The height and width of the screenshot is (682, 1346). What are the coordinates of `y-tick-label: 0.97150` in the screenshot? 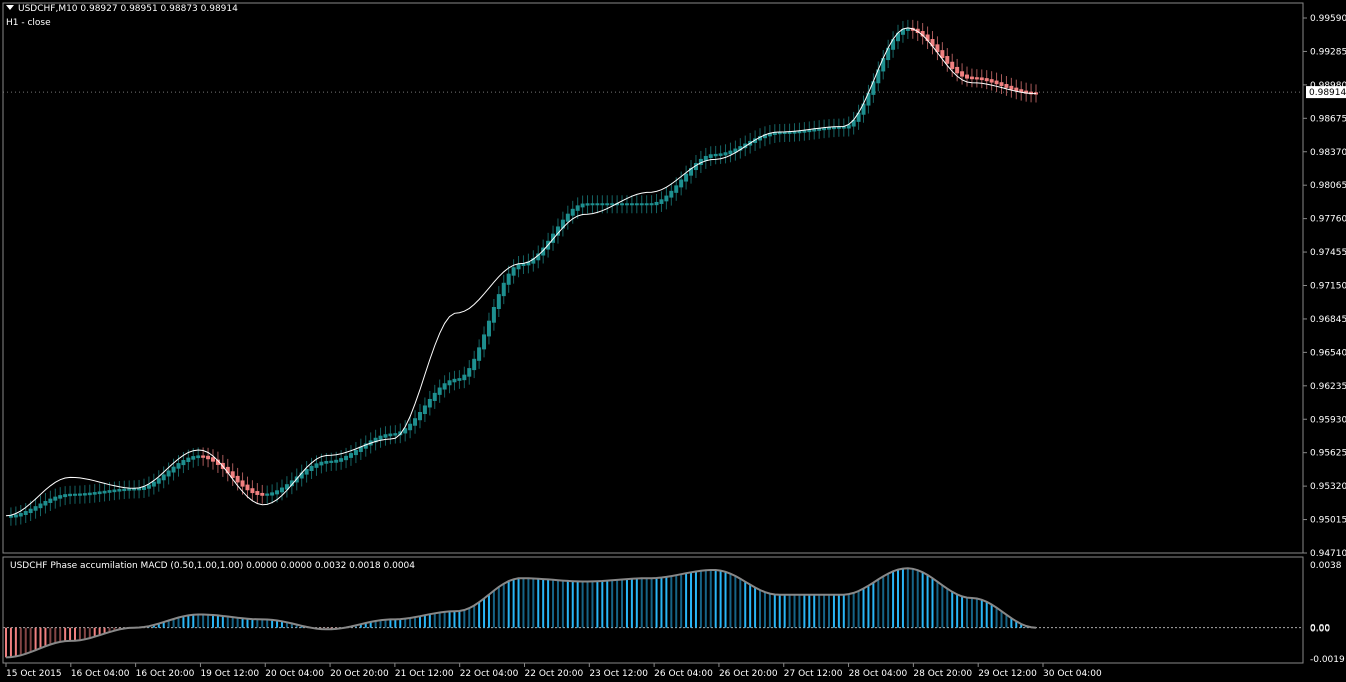 It's located at (1328, 287).